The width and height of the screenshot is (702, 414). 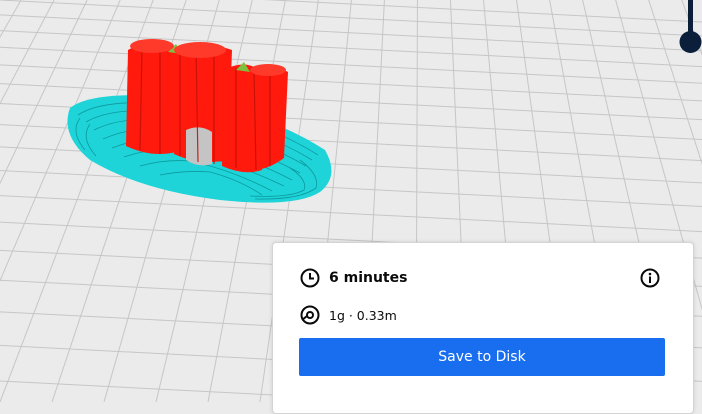 I want to click on clock-icon, so click(x=310, y=278).